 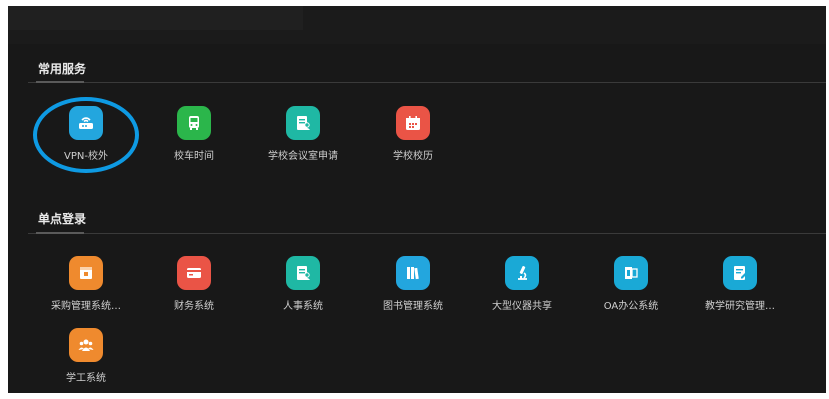 What do you see at coordinates (631, 306) in the screenshot?
I see `app-label: OA办公系统` at bounding box center [631, 306].